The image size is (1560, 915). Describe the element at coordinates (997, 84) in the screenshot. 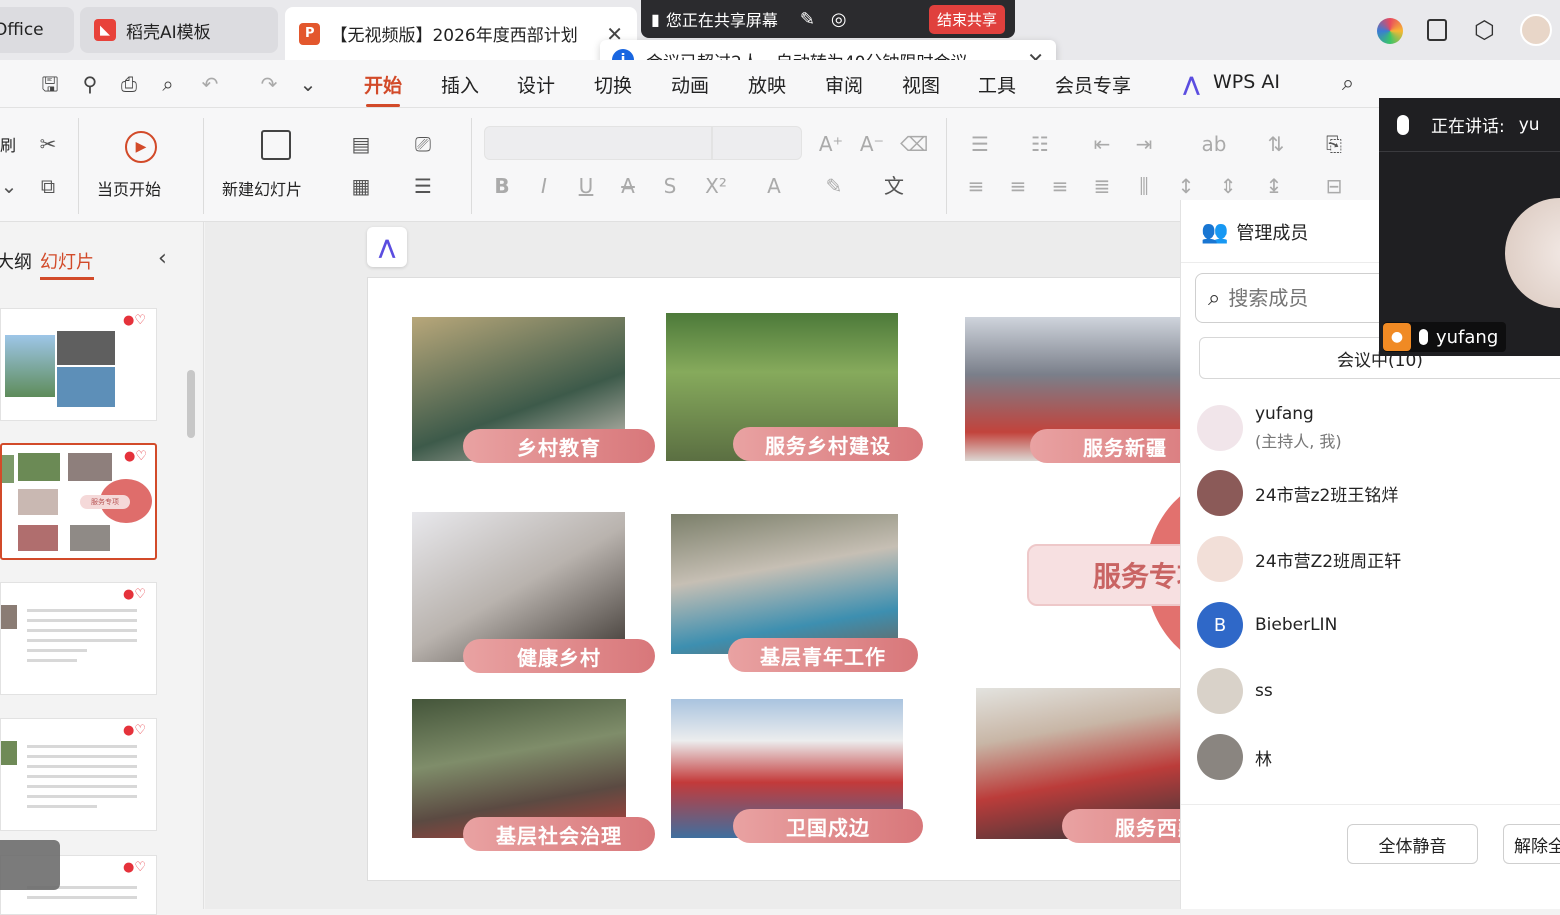

I see `menu-tools: 工具` at that location.